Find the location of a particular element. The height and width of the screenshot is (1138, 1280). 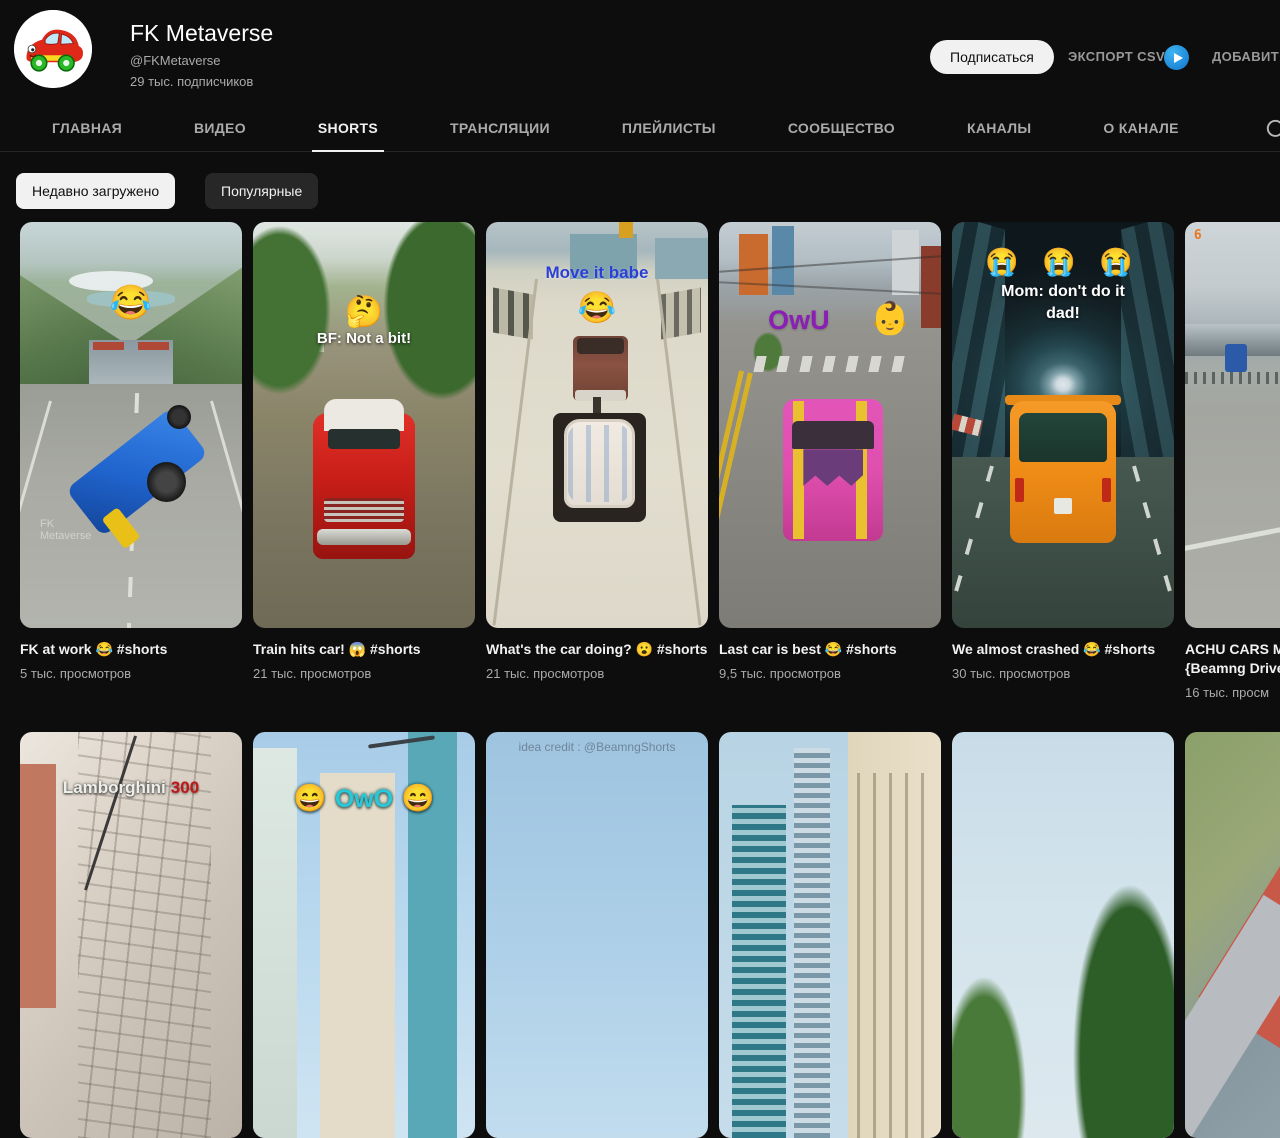

crane-shape is located at coordinates (626, 230).